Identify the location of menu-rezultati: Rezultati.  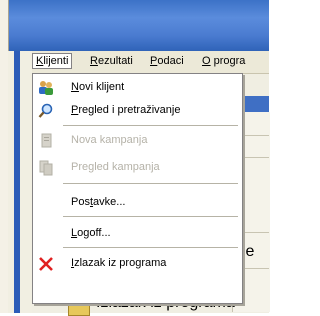
(111, 61).